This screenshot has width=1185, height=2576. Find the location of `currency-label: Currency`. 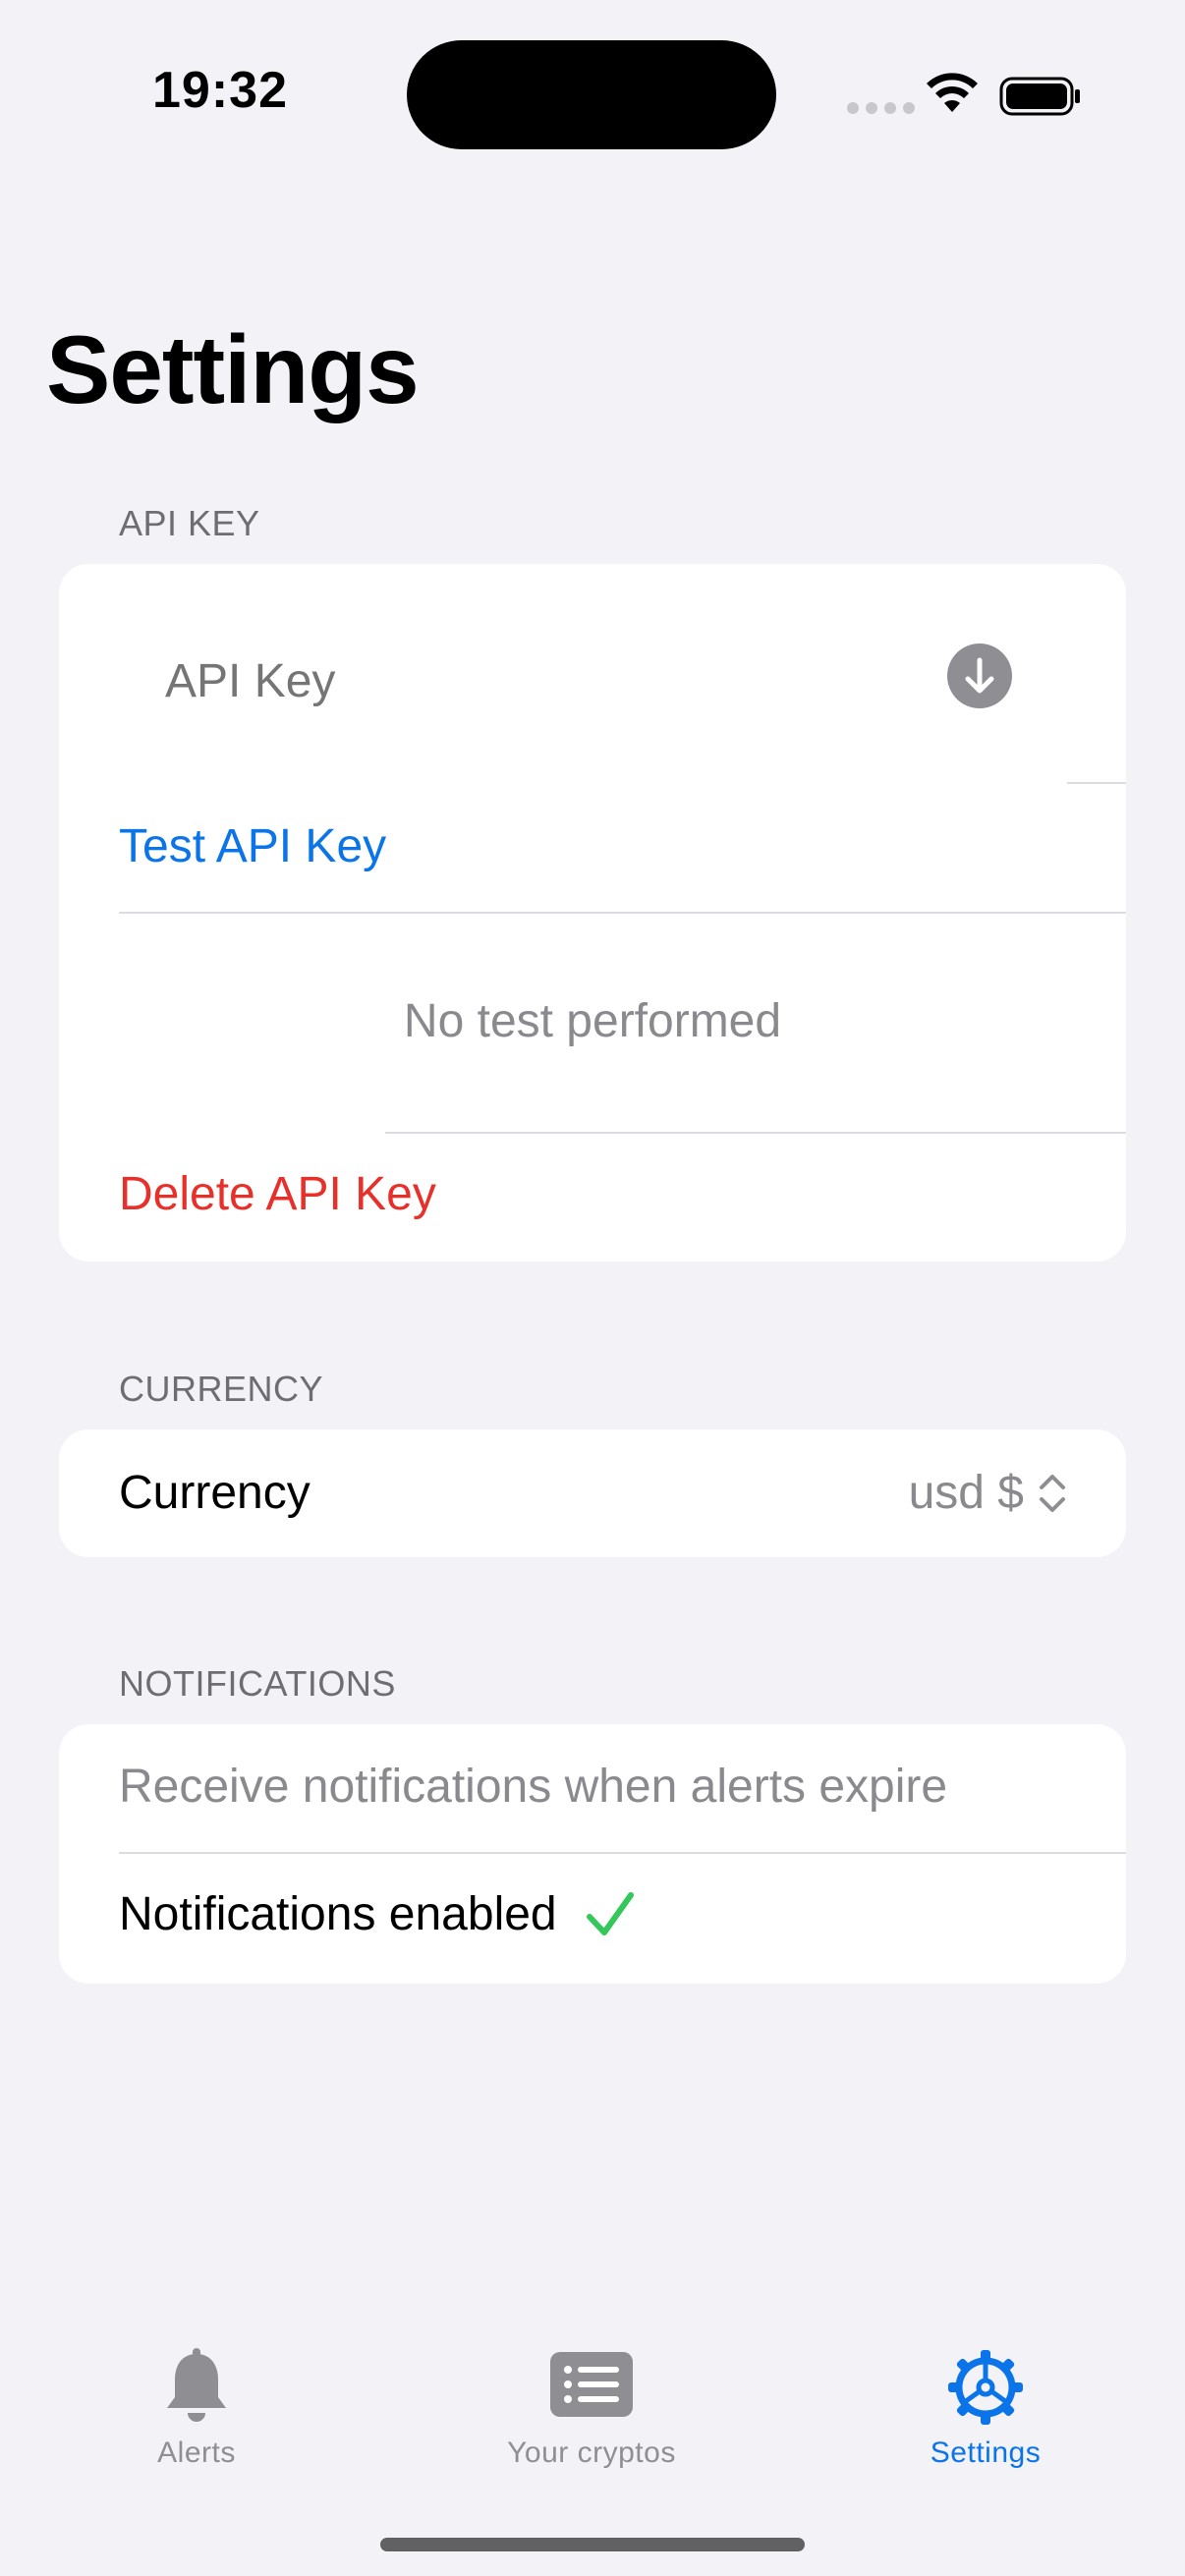

currency-label: Currency is located at coordinates (215, 1493).